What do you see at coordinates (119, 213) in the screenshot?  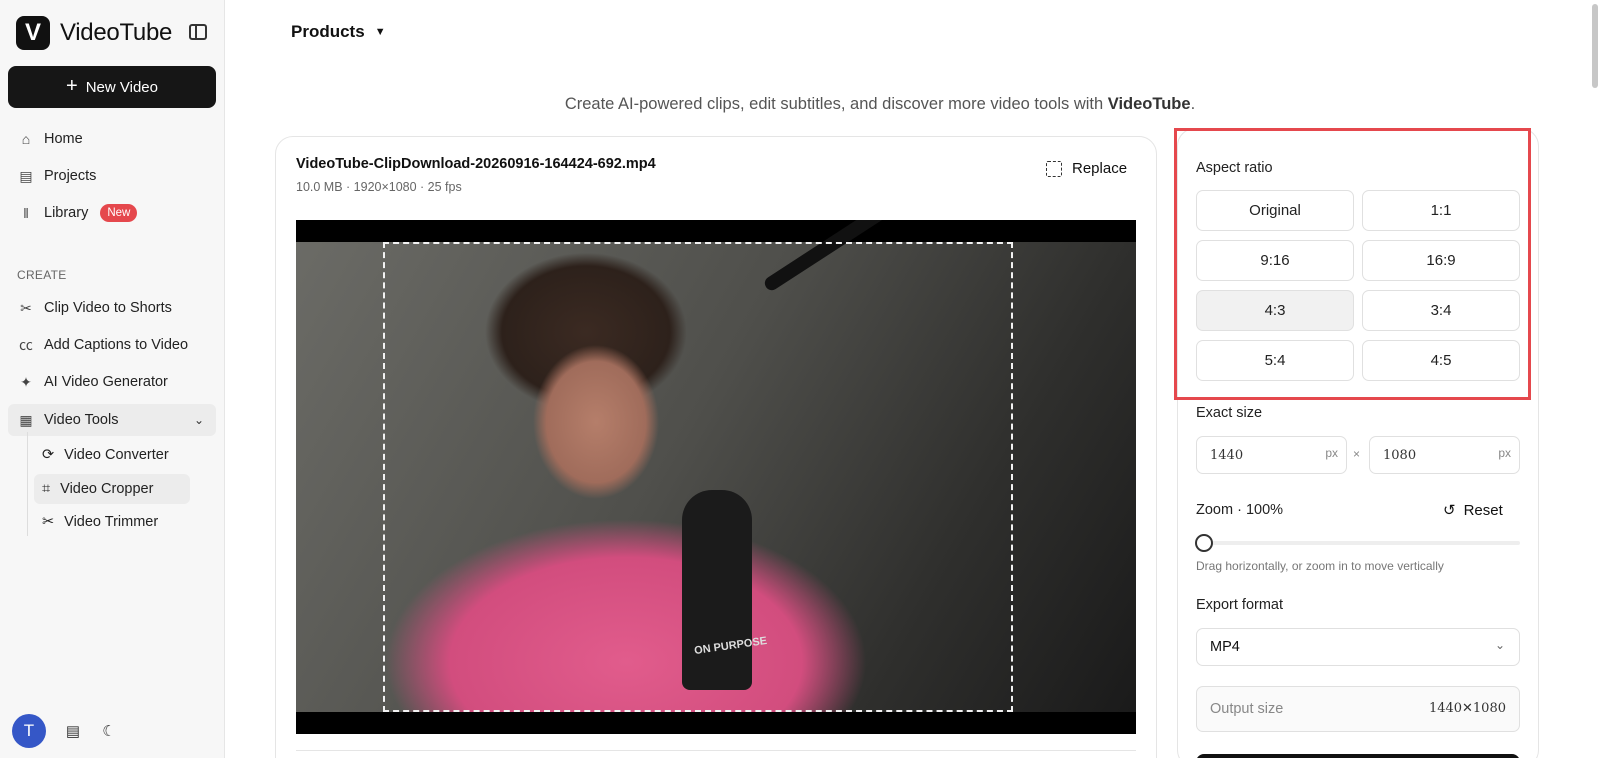 I see `new-badge: New` at bounding box center [119, 213].